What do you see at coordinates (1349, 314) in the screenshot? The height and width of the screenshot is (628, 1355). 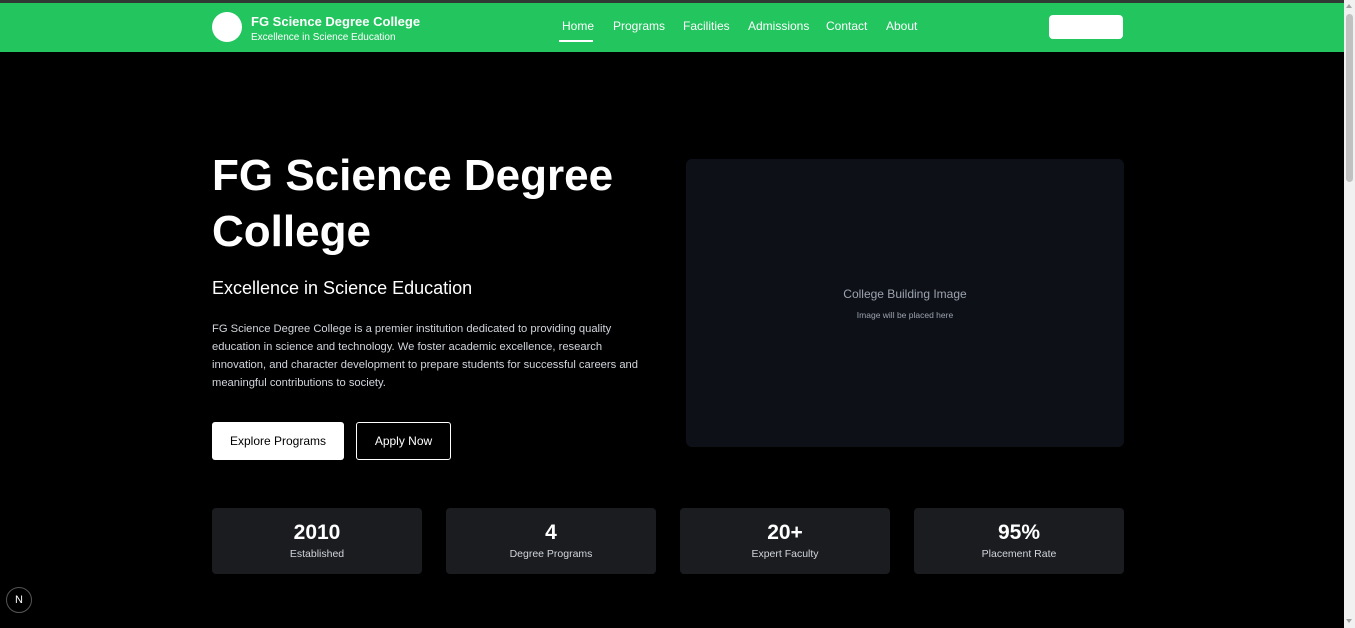 I see `page-scrollbar` at bounding box center [1349, 314].